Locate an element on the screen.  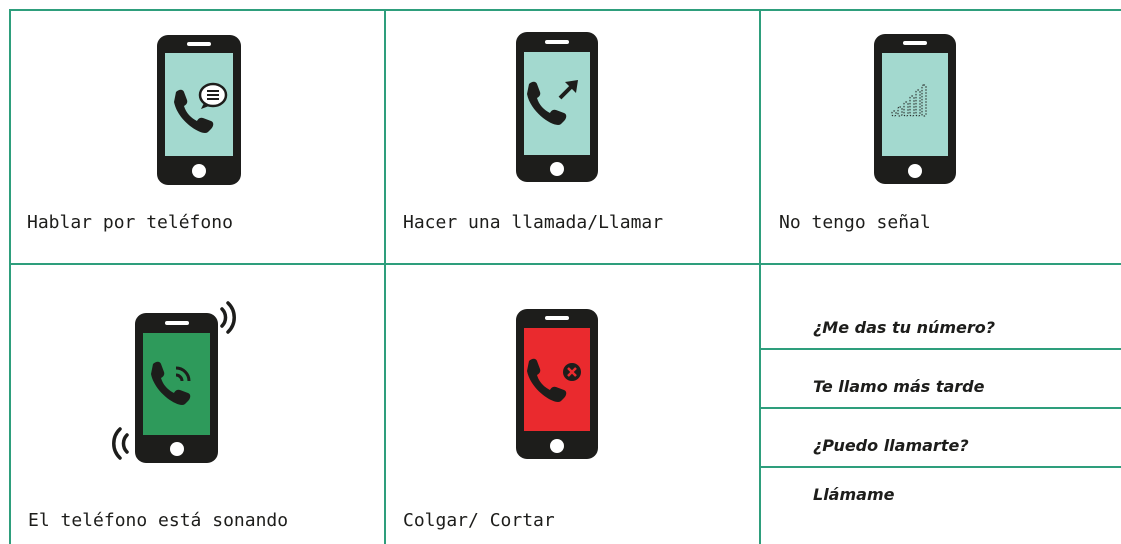
caption-call: Hacer una llamada/Llamar is located at coordinates (533, 222).